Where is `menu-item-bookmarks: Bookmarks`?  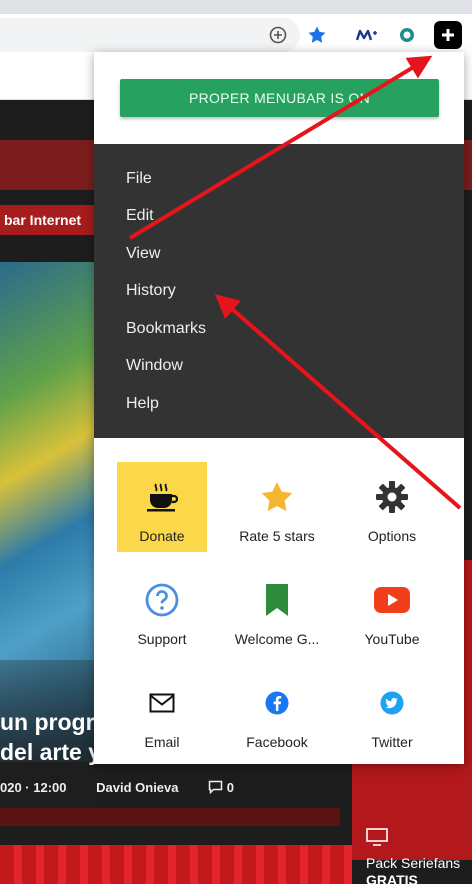
menu-item-bookmarks: Bookmarks is located at coordinates (166, 329).